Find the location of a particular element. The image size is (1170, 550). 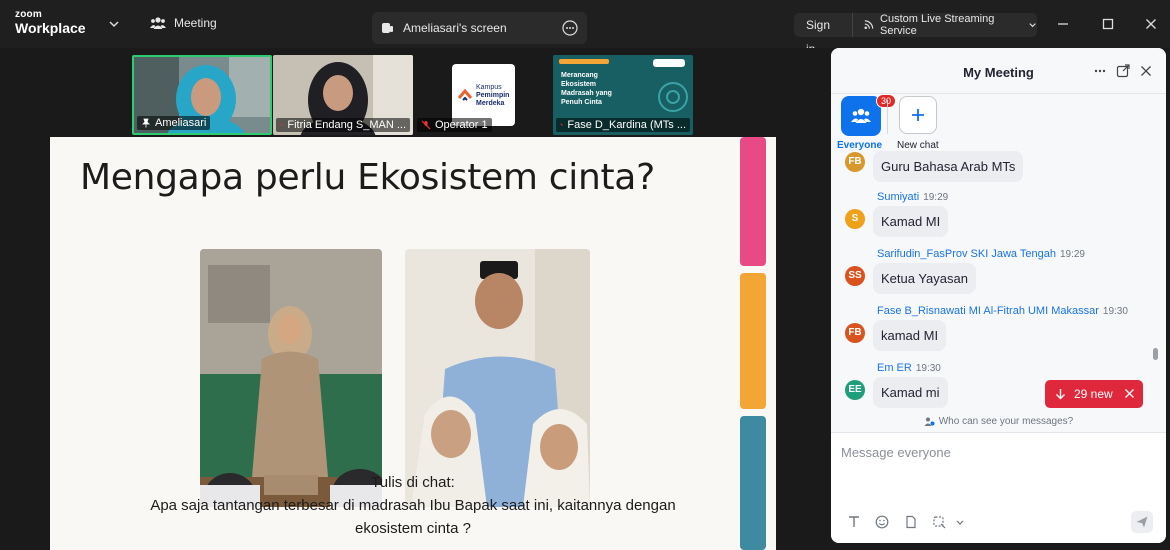

new-messages-button: 29 new is located at coordinates (1094, 394).